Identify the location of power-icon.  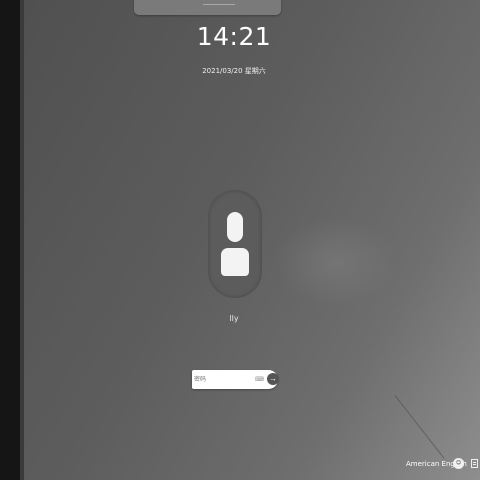
(474, 463).